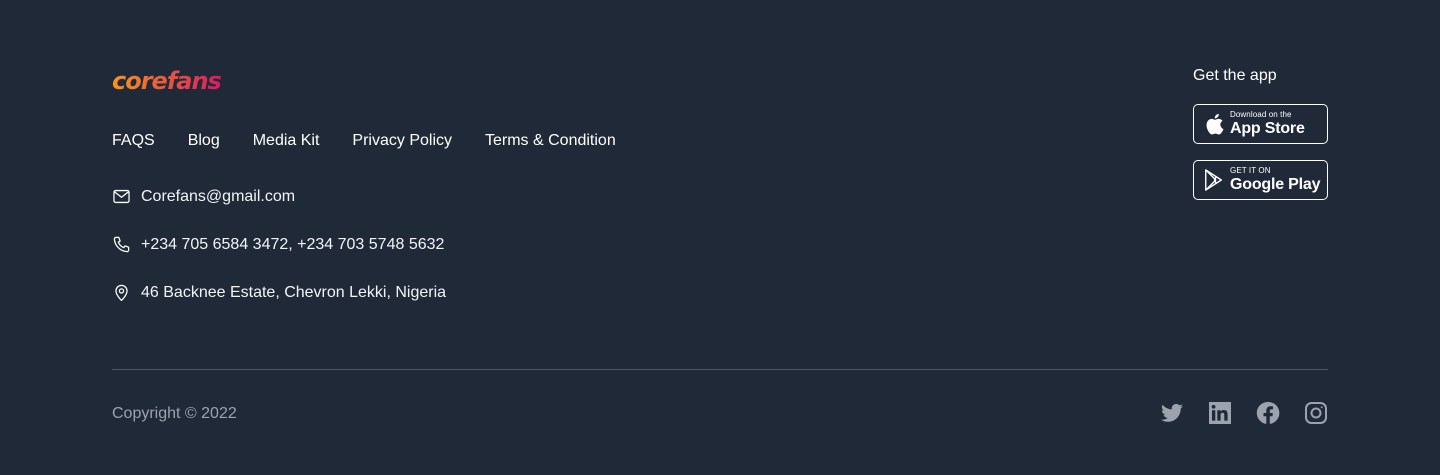 Image resolution: width=1440 pixels, height=475 pixels. What do you see at coordinates (1214, 124) in the screenshot?
I see `apple-icon` at bounding box center [1214, 124].